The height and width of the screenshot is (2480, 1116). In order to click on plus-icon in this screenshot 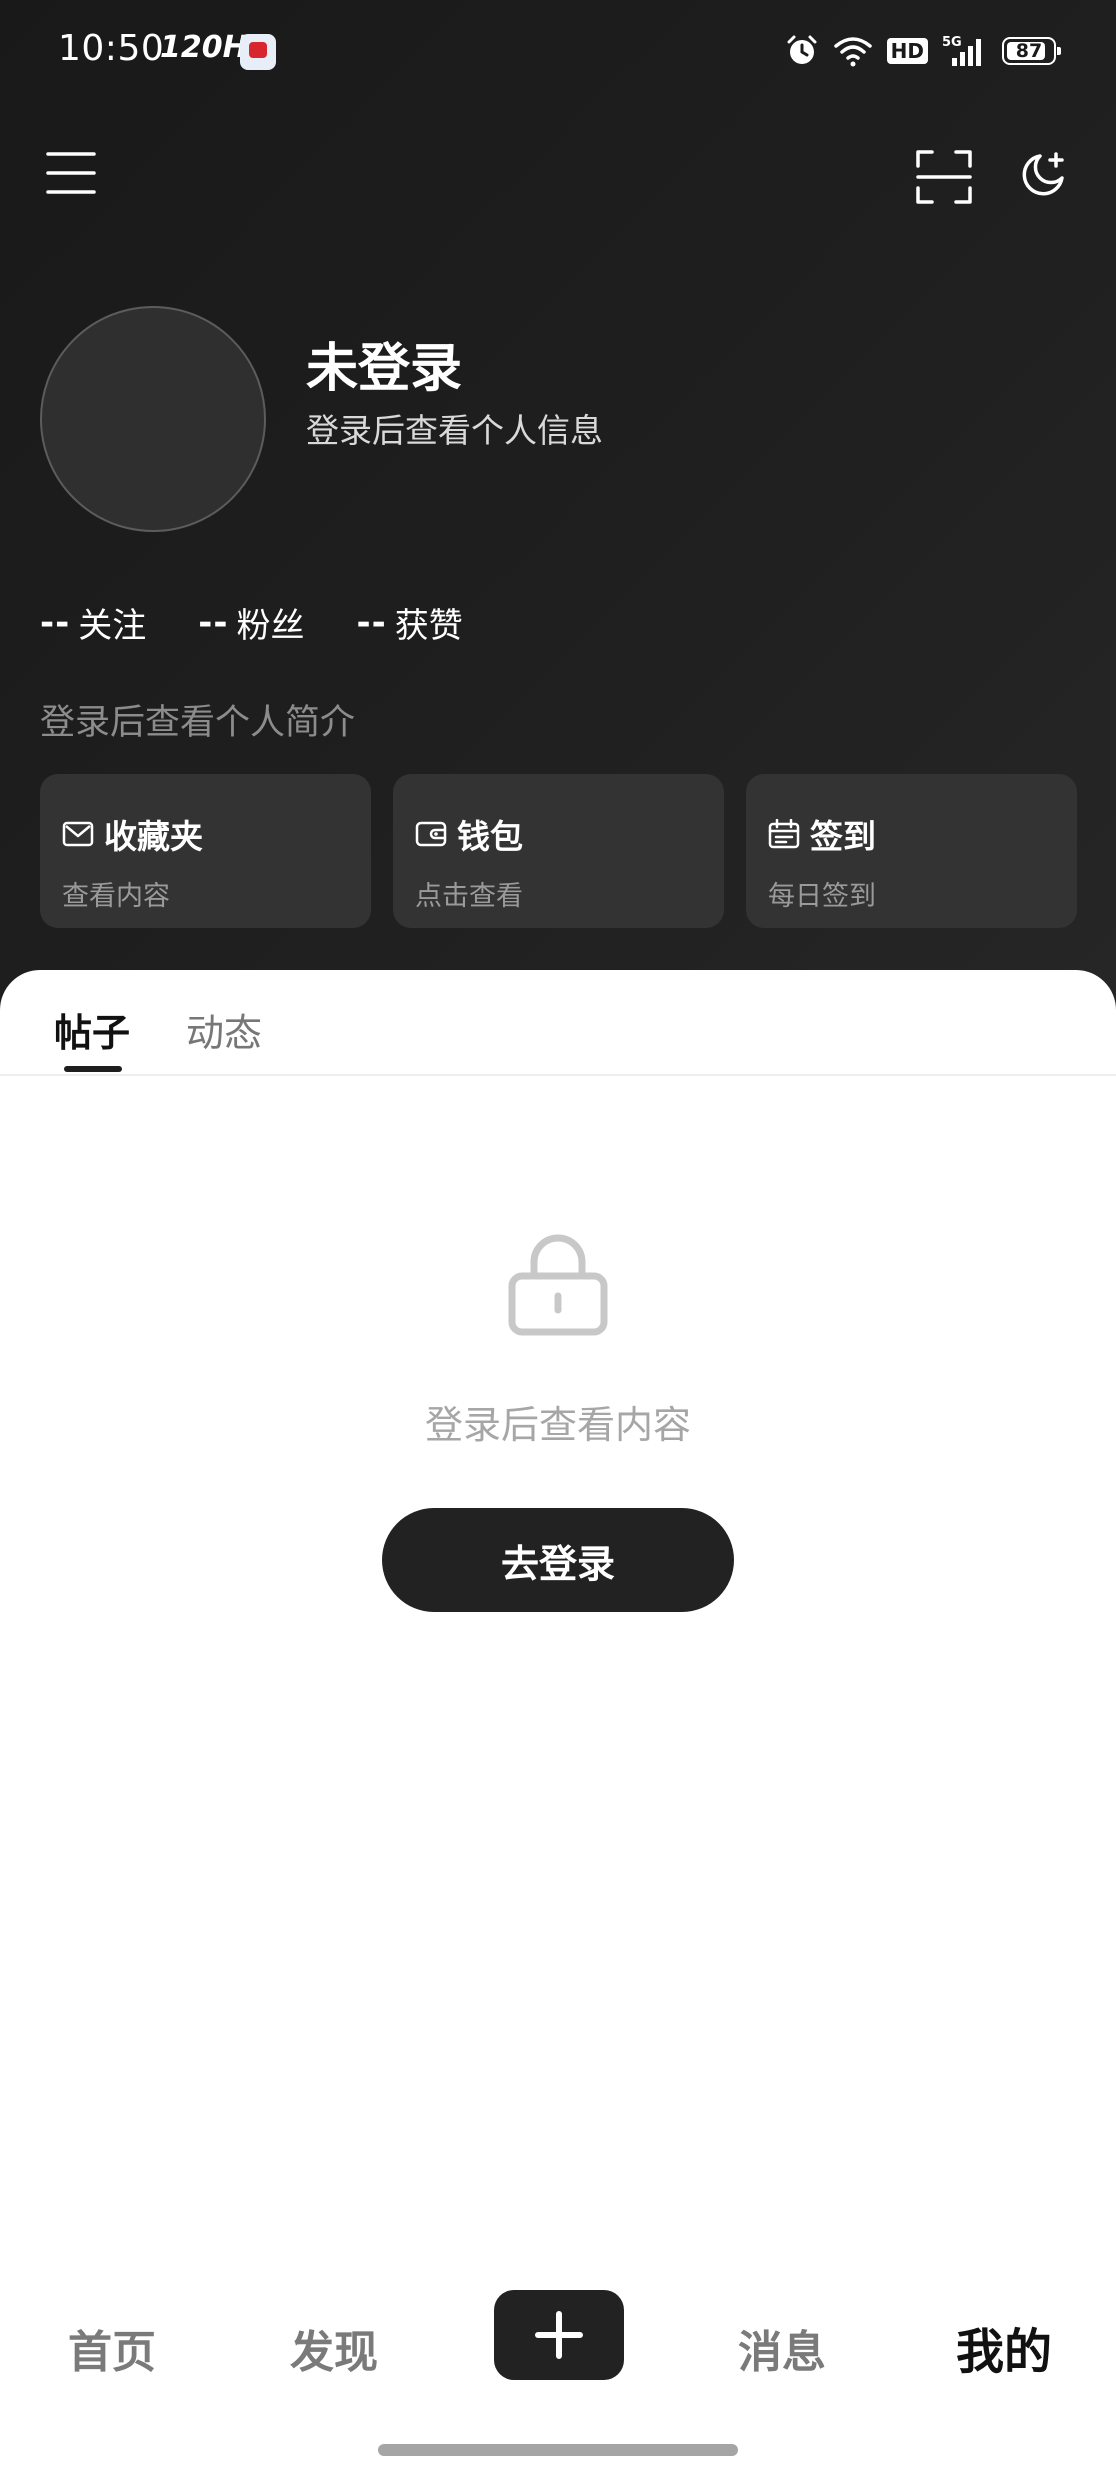, I will do `click(559, 2335)`.